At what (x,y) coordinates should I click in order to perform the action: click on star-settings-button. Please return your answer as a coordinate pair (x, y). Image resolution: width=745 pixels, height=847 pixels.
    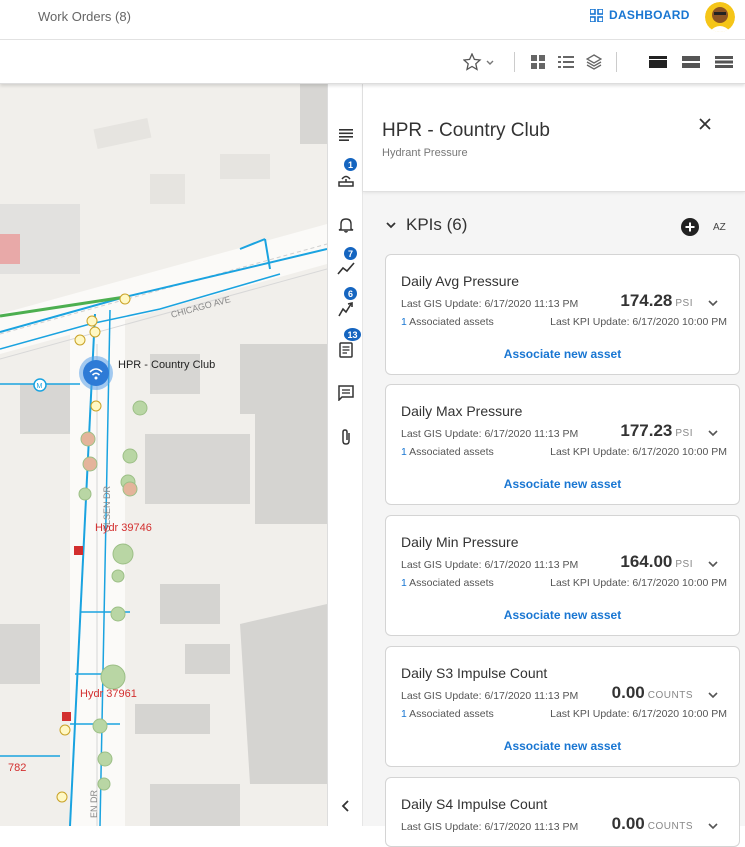
    Looking at the image, I should click on (479, 62).